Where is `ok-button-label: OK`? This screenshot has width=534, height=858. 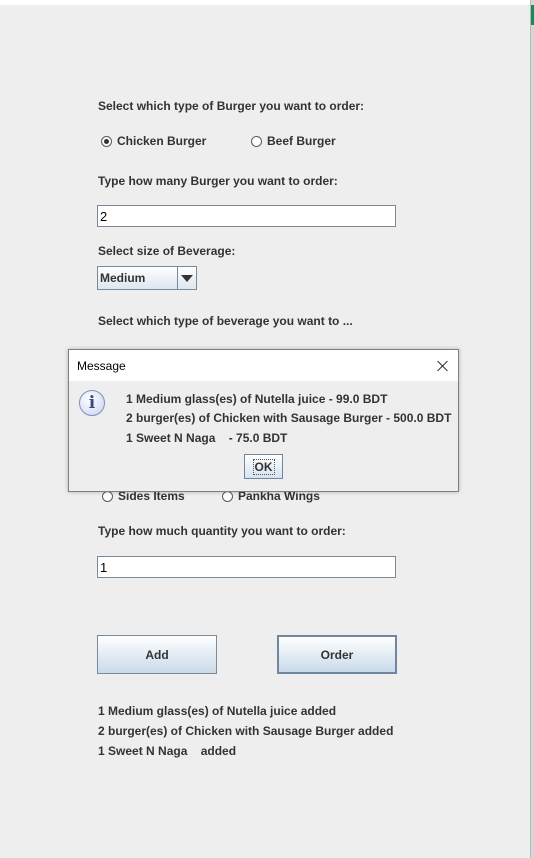
ok-button-label: OK is located at coordinates (263, 466).